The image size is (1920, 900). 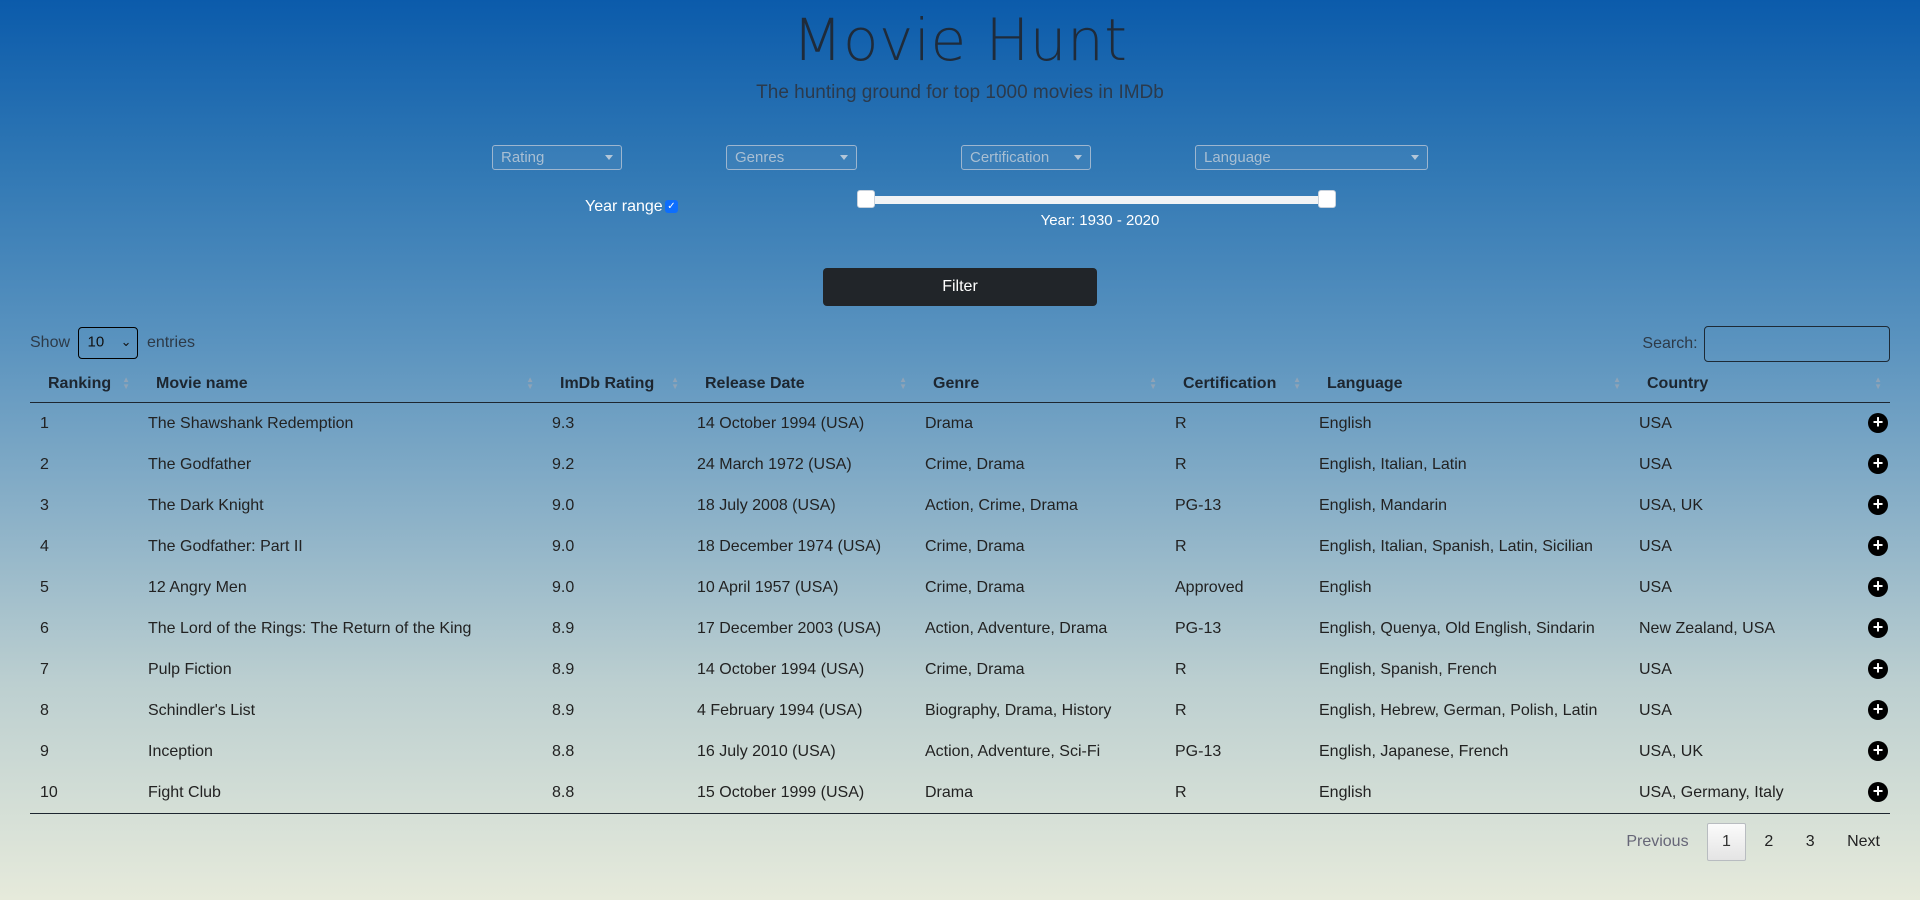 What do you see at coordinates (1311, 157) in the screenshot?
I see `language-dropdown: Language` at bounding box center [1311, 157].